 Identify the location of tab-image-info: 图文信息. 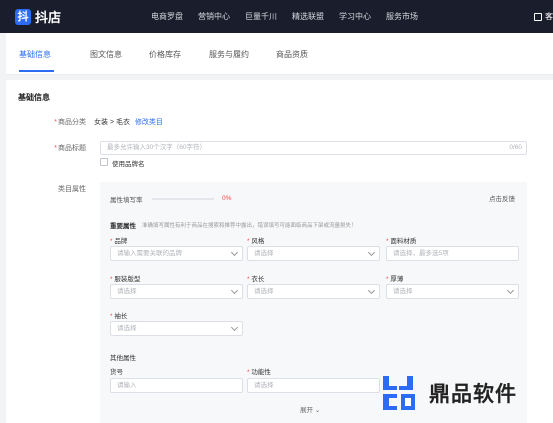
(106, 54).